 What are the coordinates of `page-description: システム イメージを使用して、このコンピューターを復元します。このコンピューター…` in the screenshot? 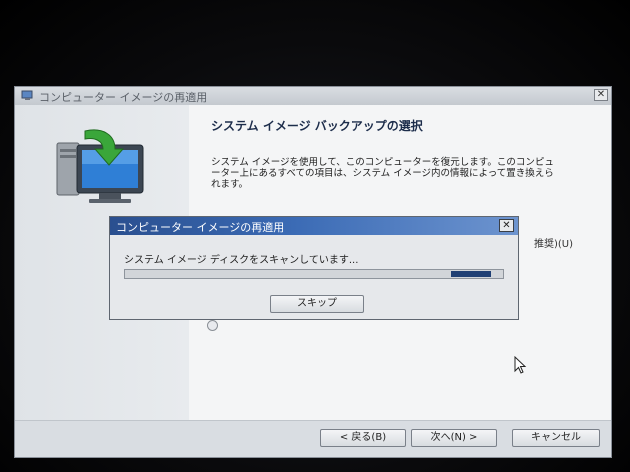 It's located at (382, 173).